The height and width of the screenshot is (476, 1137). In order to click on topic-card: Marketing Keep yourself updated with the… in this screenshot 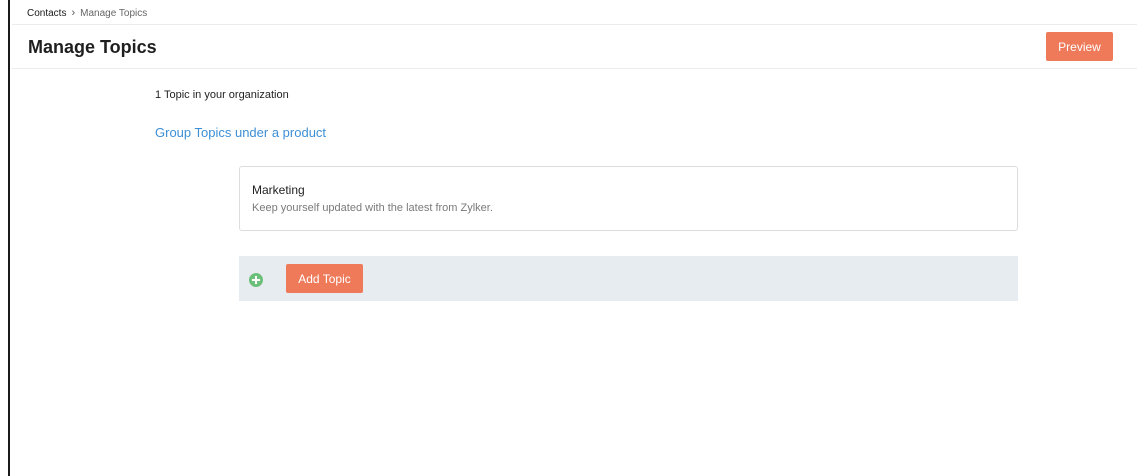, I will do `click(628, 198)`.